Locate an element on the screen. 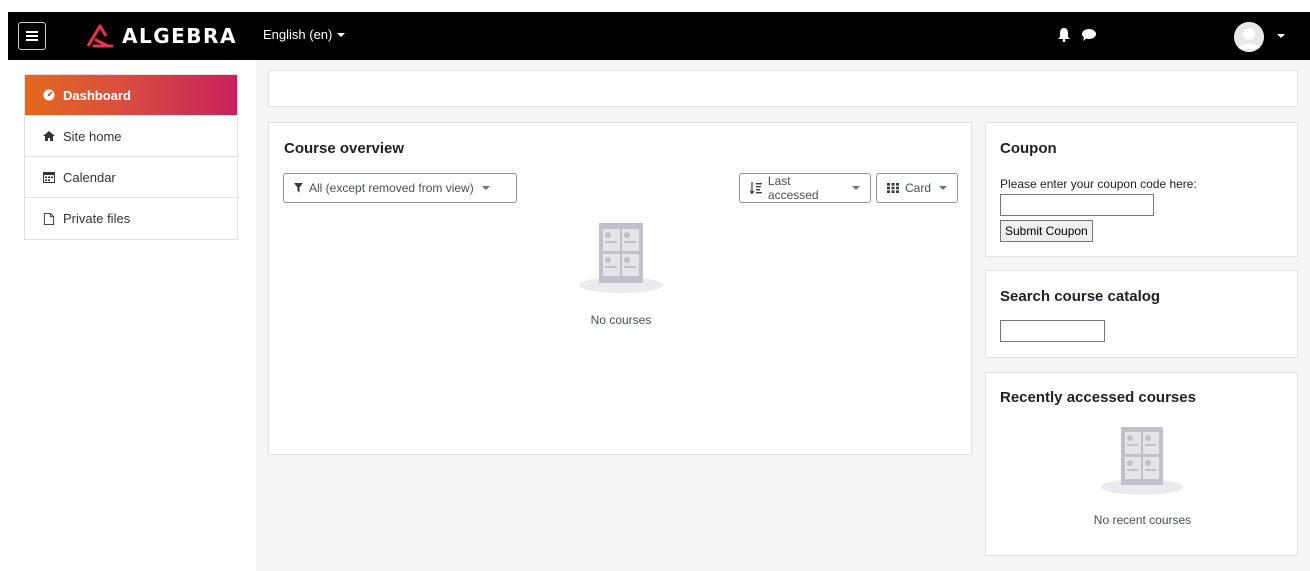 This screenshot has width=1310, height=571. sidebar-item-label: Site home is located at coordinates (92, 136).